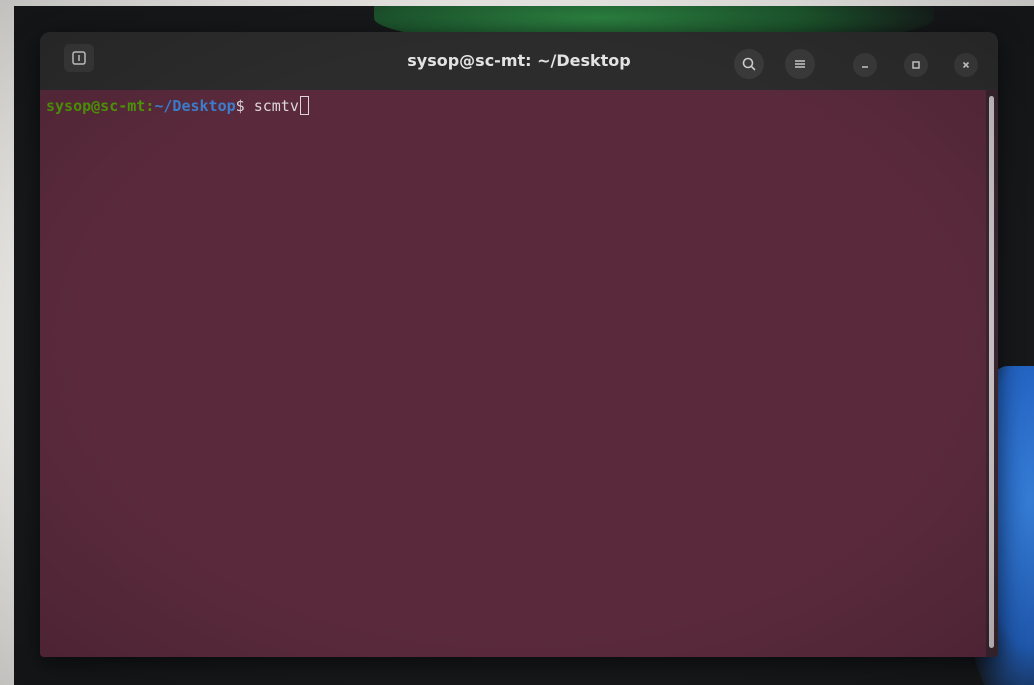 The image size is (1034, 685). I want to click on prompt-user-host: sysop@sc-mt, so click(96, 106).